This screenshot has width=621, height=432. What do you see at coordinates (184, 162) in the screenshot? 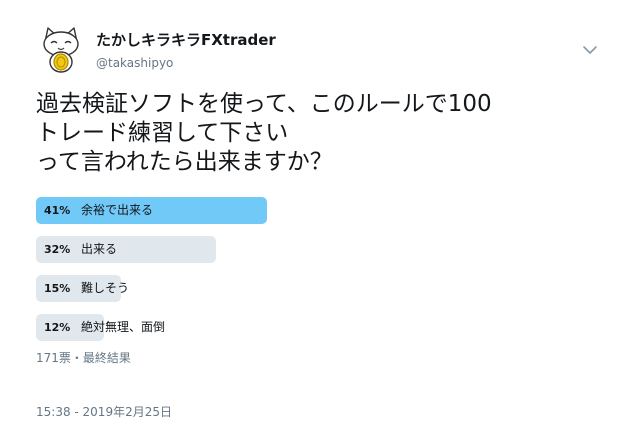
I see `tweet-text-line: って言われたら出来ますか？` at bounding box center [184, 162].